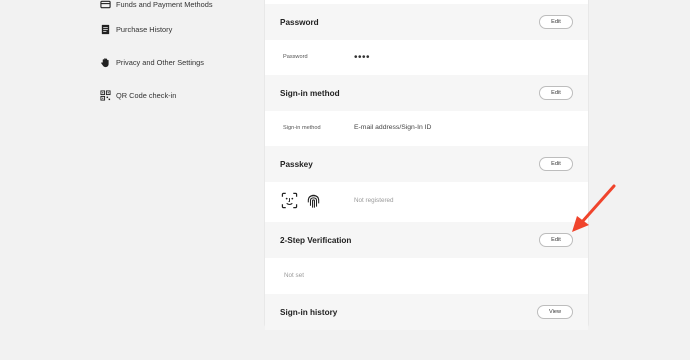 Image resolution: width=690 pixels, height=360 pixels. Describe the element at coordinates (316, 240) in the screenshot. I see `section-title: 2-Step Verification` at that location.